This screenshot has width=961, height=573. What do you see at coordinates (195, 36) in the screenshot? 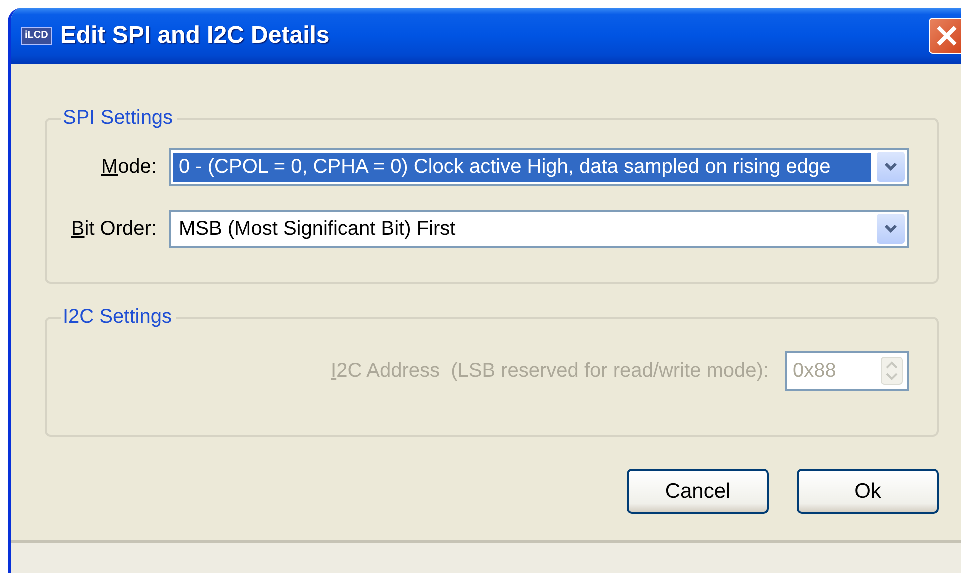
I see `window-title: Edit SPI and I2C Details` at bounding box center [195, 36].